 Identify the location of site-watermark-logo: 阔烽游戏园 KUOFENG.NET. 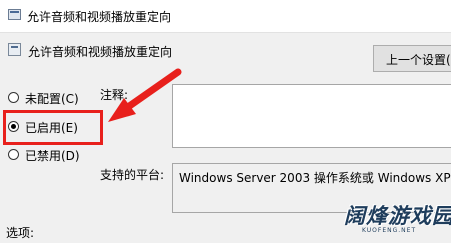
(396, 220).